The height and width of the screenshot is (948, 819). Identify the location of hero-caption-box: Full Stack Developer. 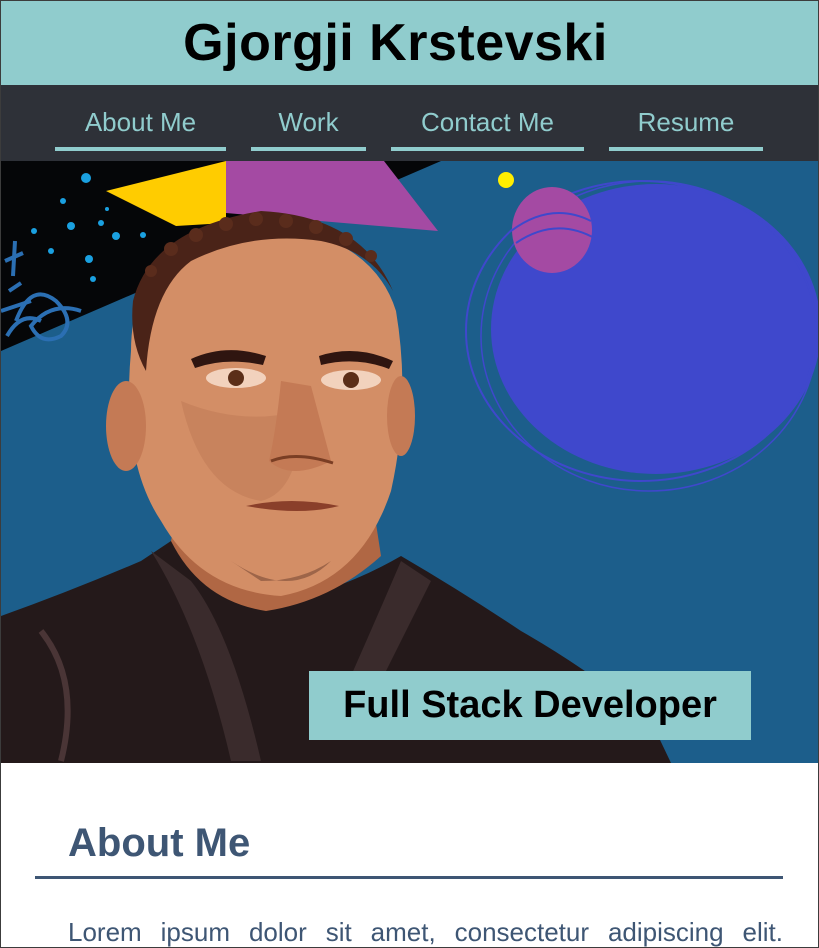
(530, 705).